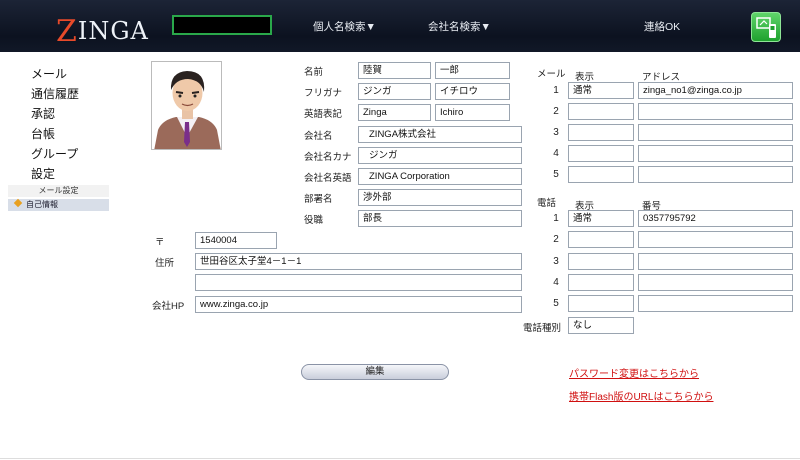 This screenshot has width=800, height=460. I want to click on sidebar-subitem-label: 自己情報, so click(42, 204).